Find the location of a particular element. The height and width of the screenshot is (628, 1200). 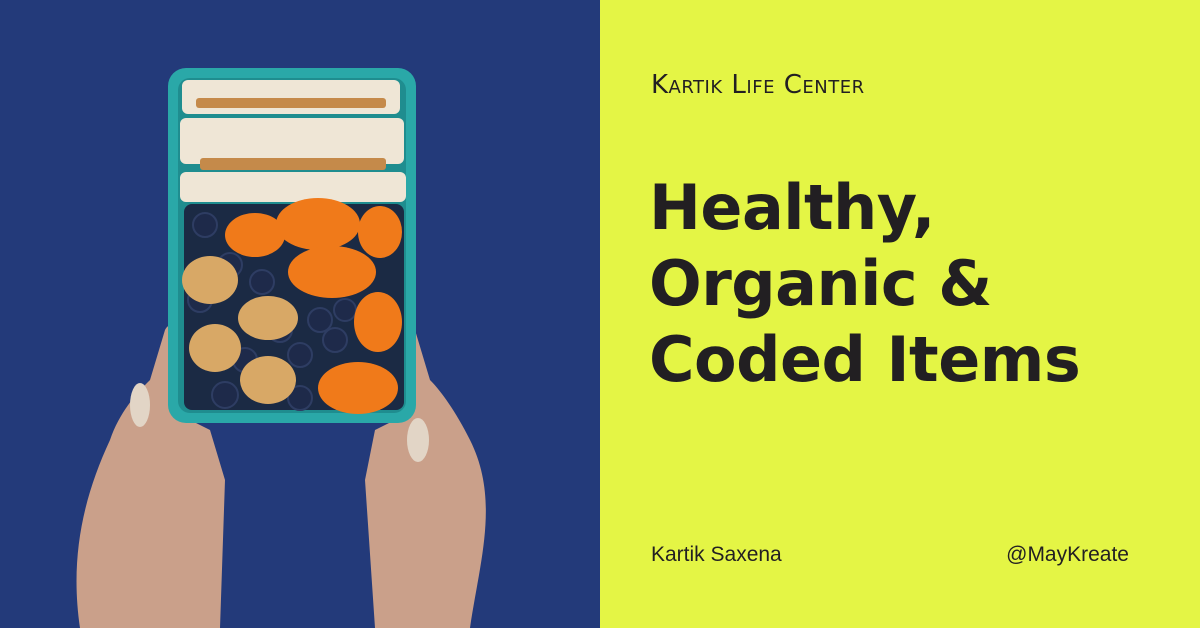

author-name: Kartik Saxena is located at coordinates (716, 554).